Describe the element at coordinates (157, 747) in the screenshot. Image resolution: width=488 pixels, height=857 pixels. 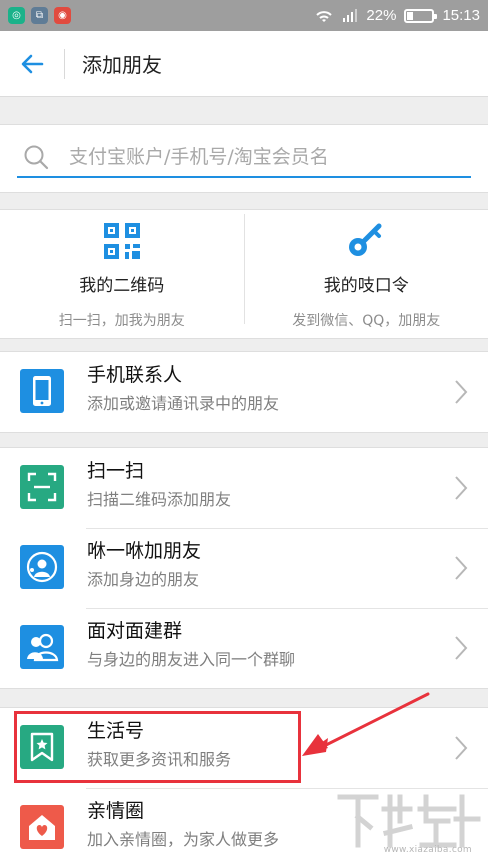
I see `highlight-box` at that location.